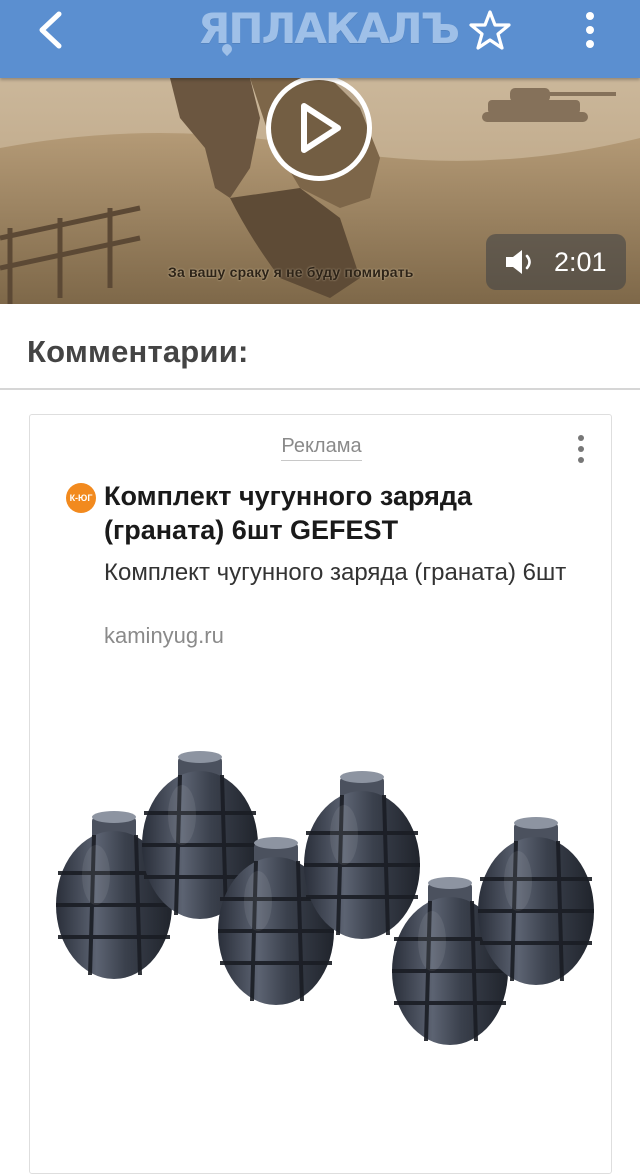  What do you see at coordinates (580, 261) in the screenshot?
I see `video-duration: 2:01` at bounding box center [580, 261].